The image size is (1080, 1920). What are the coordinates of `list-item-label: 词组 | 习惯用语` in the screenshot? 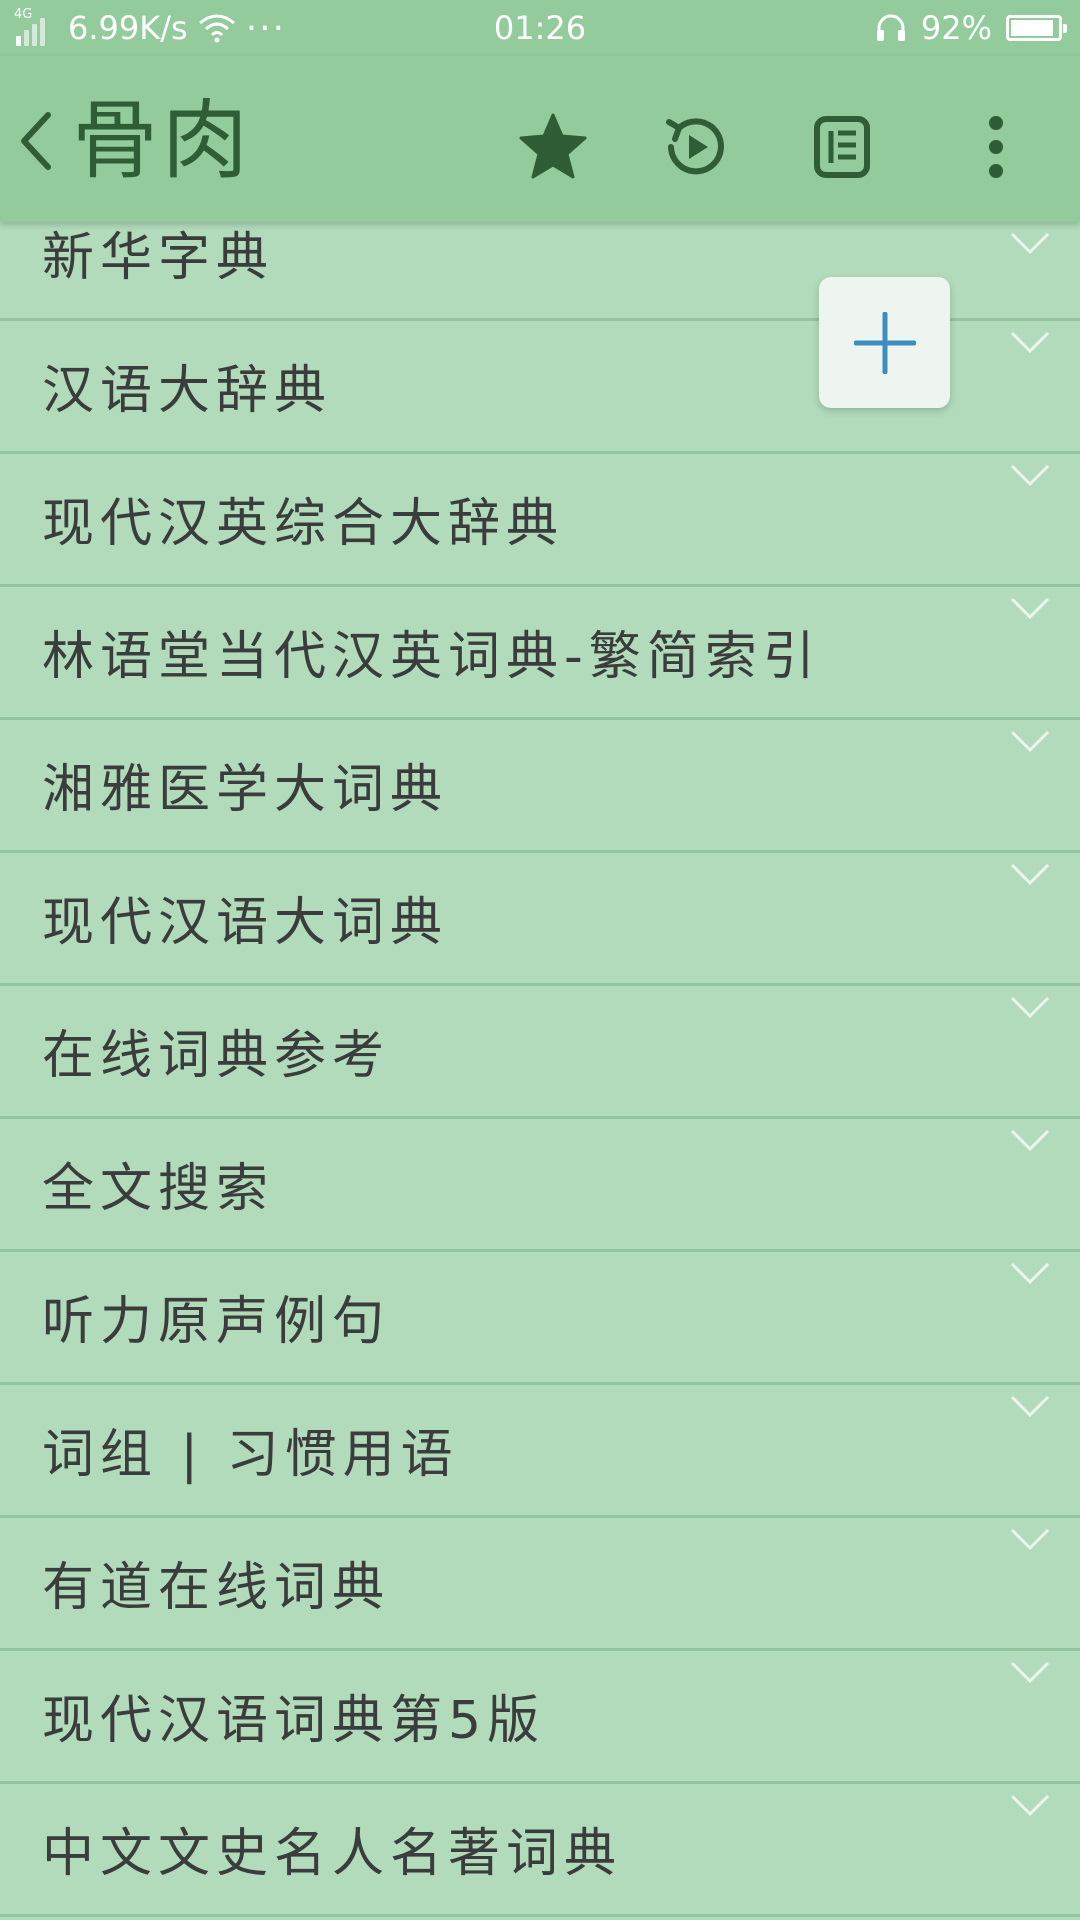 It's located at (250, 1455).